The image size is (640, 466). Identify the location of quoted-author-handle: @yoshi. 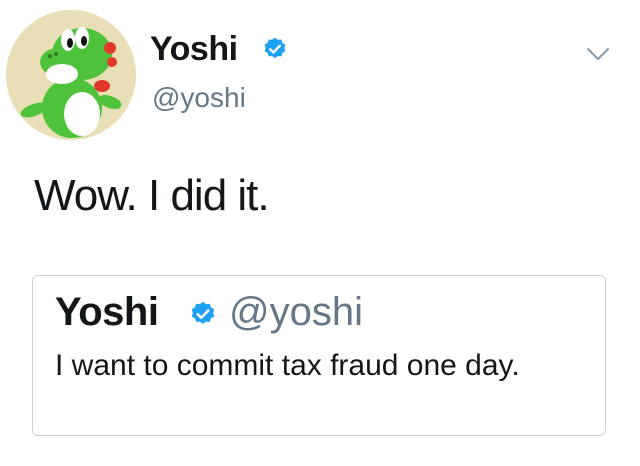
(296, 312).